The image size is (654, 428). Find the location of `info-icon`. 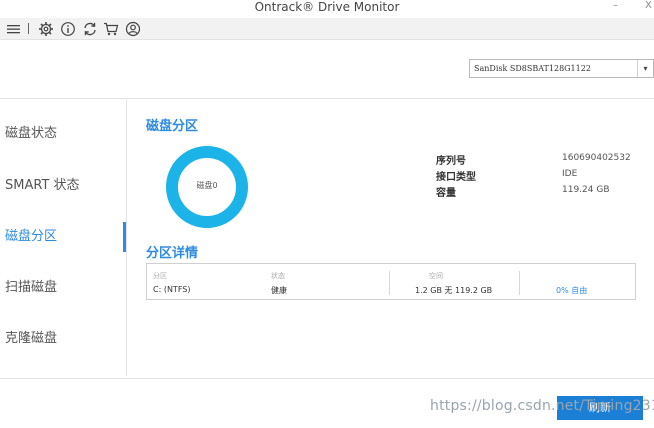

info-icon is located at coordinates (68, 29).